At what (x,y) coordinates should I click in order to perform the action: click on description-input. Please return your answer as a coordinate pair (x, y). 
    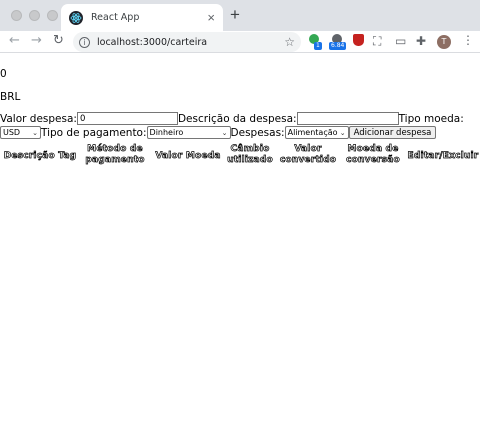
    Looking at the image, I should click on (347, 118).